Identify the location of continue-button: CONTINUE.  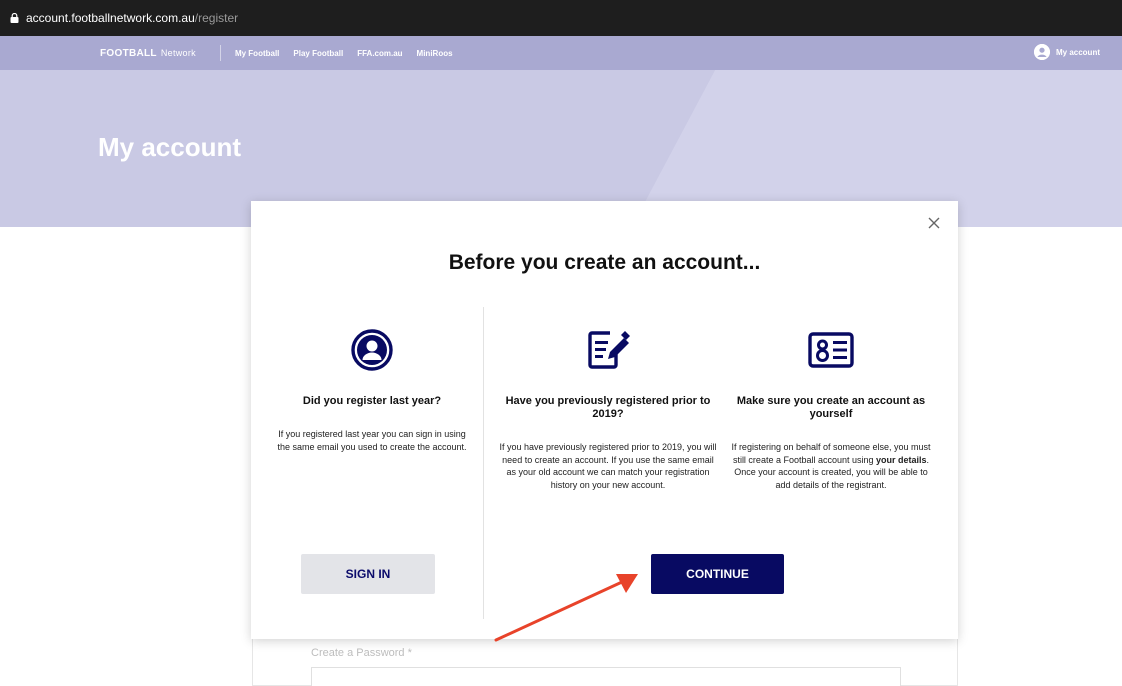
(717, 574).